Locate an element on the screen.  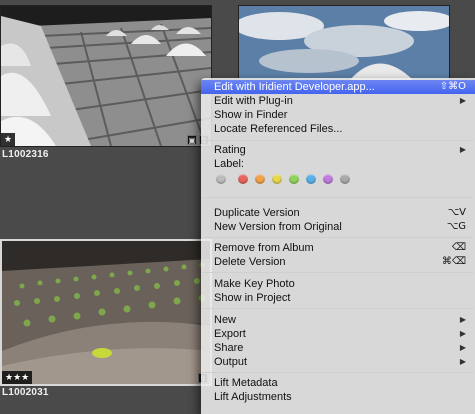
menu-item-edit-with-iridient: Edit with Iridient Developer.app... ⇧⌘O is located at coordinates (338, 87).